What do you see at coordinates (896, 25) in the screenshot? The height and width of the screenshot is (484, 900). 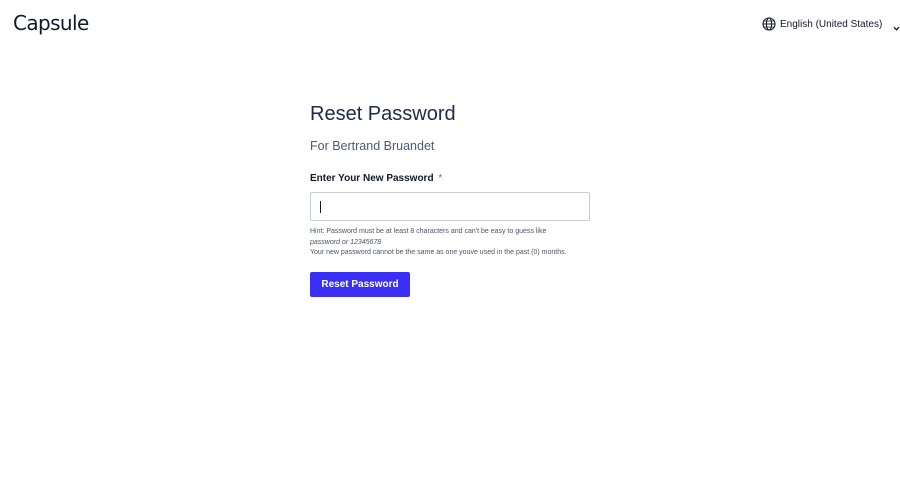 I see `chevron-down-icon` at bounding box center [896, 25].